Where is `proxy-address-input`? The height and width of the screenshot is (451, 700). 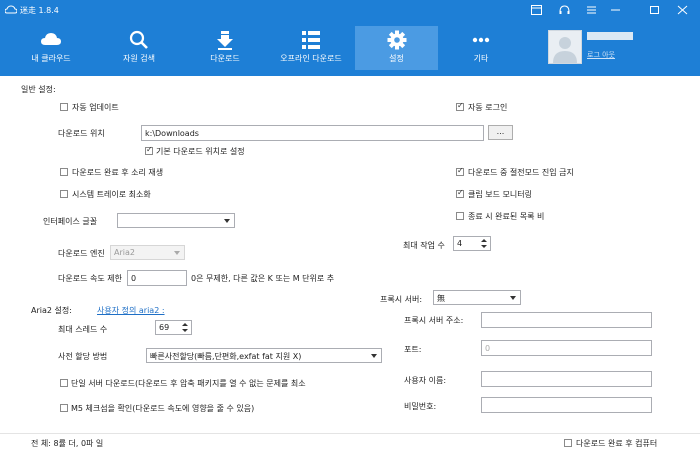
proxy-address-input is located at coordinates (566, 320).